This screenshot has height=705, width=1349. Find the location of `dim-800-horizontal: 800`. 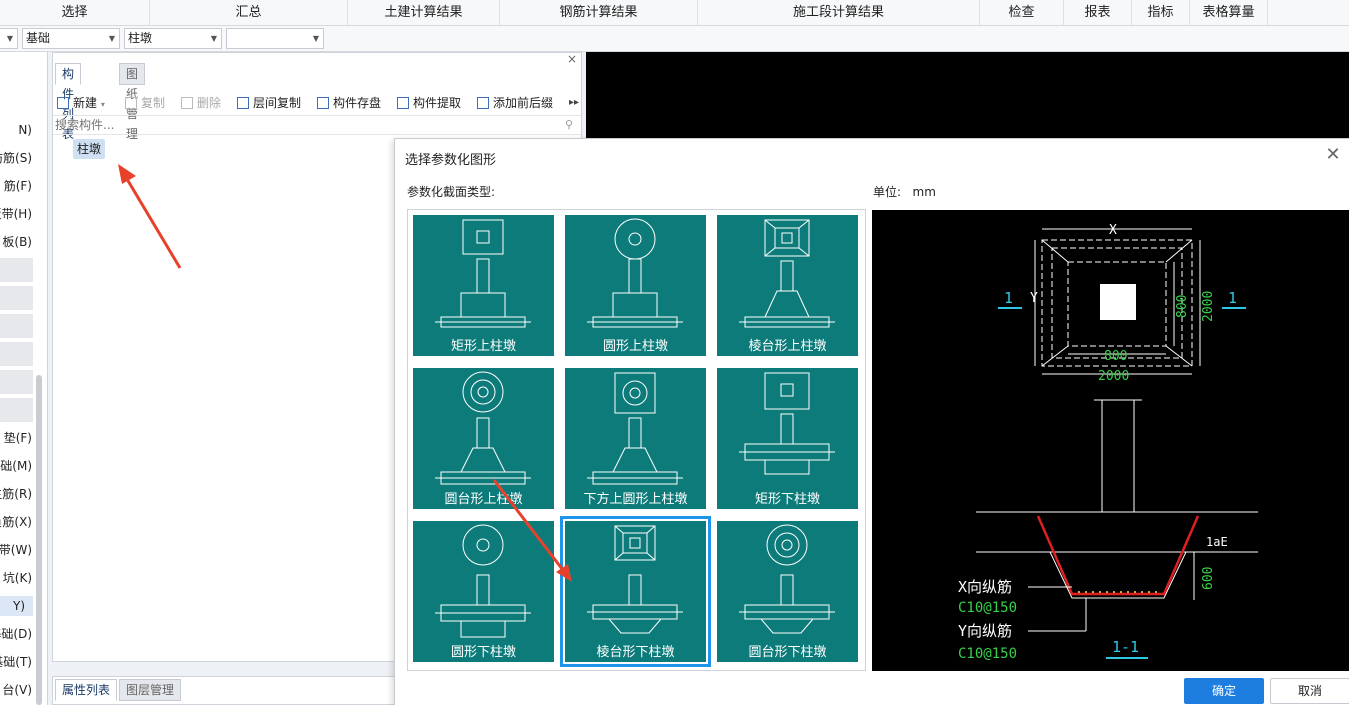

dim-800-horizontal: 800 is located at coordinates (1115, 356).